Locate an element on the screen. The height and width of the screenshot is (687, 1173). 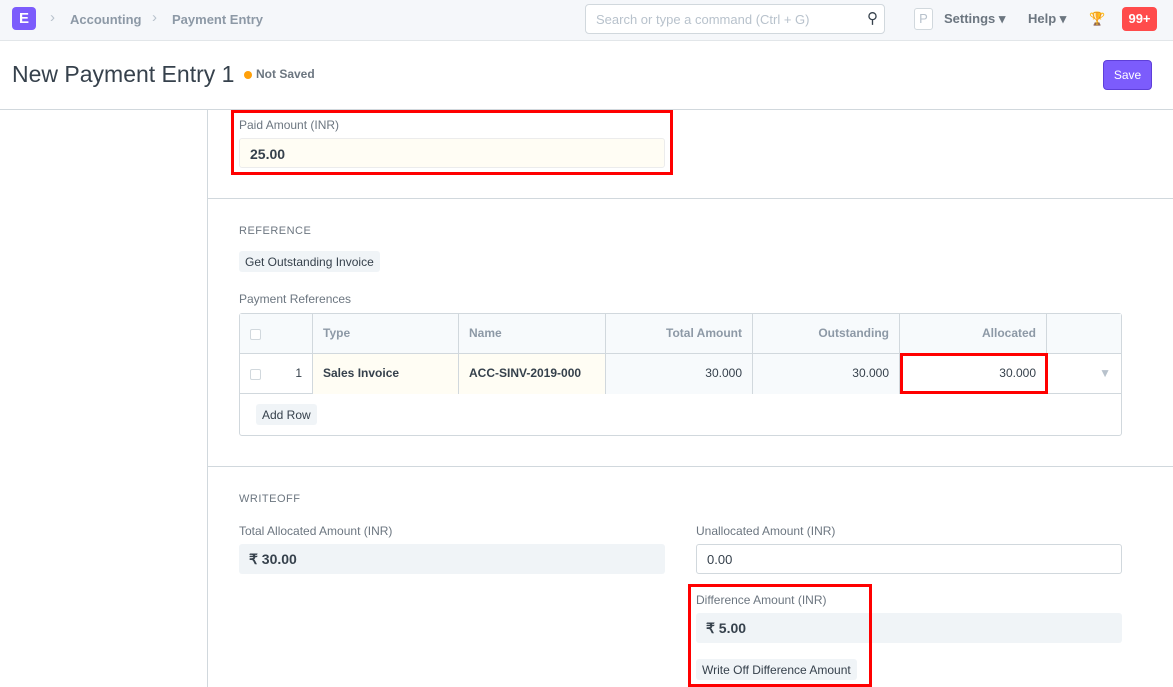
avatar: P is located at coordinates (923, 19).